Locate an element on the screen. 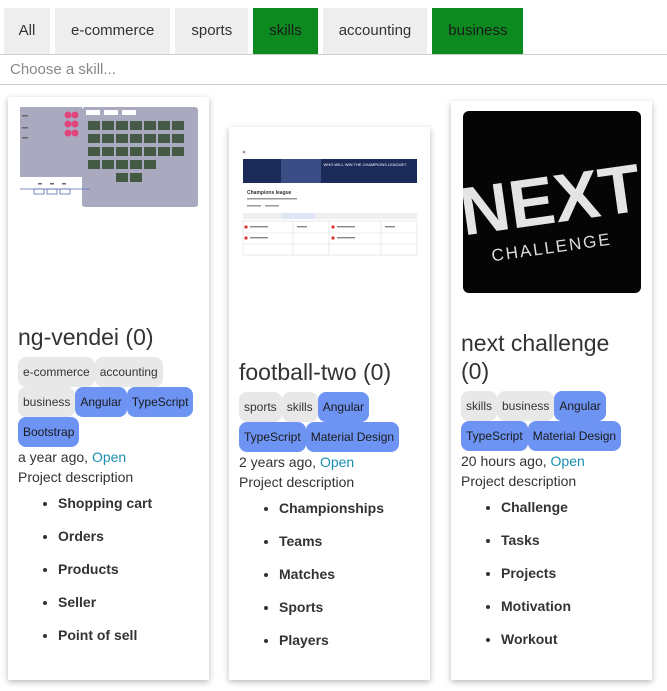 The width and height of the screenshot is (667, 691). feature-item: Shopping cart is located at coordinates (128, 503).